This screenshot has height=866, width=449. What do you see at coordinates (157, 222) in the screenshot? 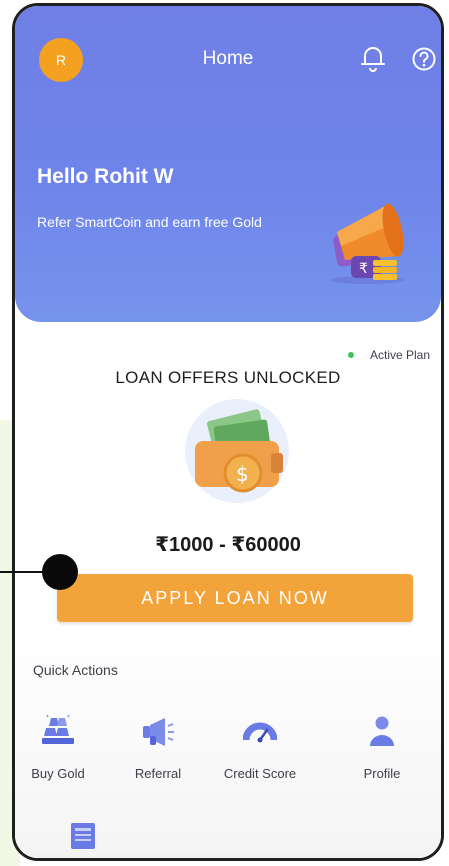
I see `refer-text: Refer SmartCoin and earn free Gold` at bounding box center [157, 222].